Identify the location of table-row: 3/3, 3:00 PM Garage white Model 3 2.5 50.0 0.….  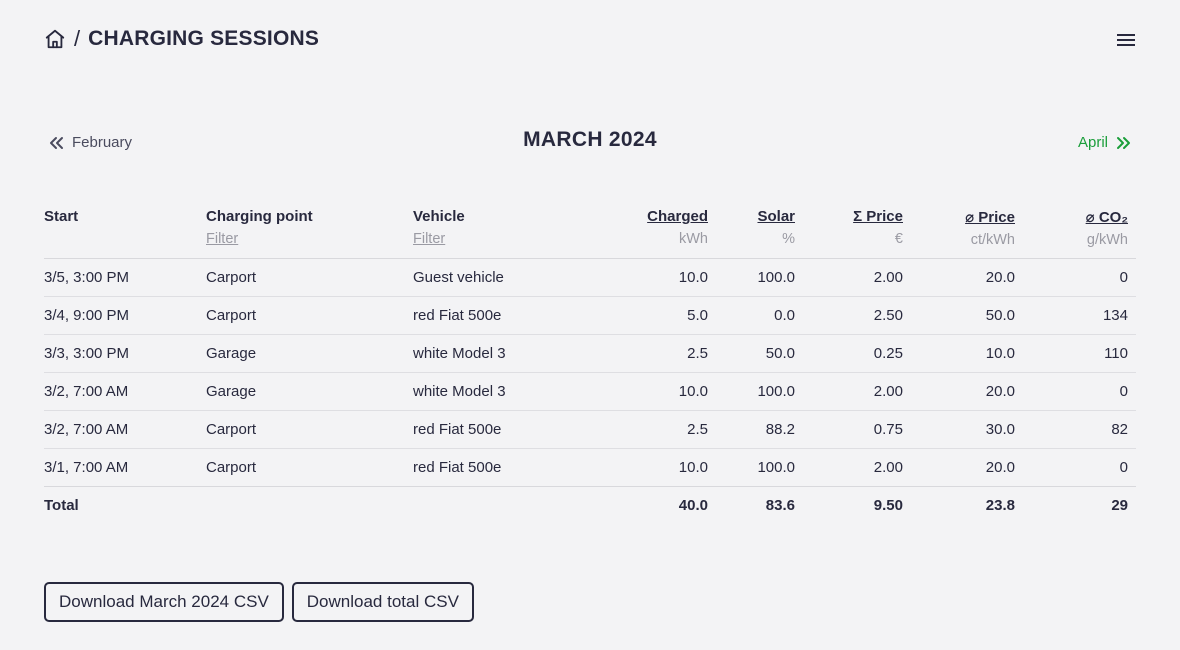
(590, 354).